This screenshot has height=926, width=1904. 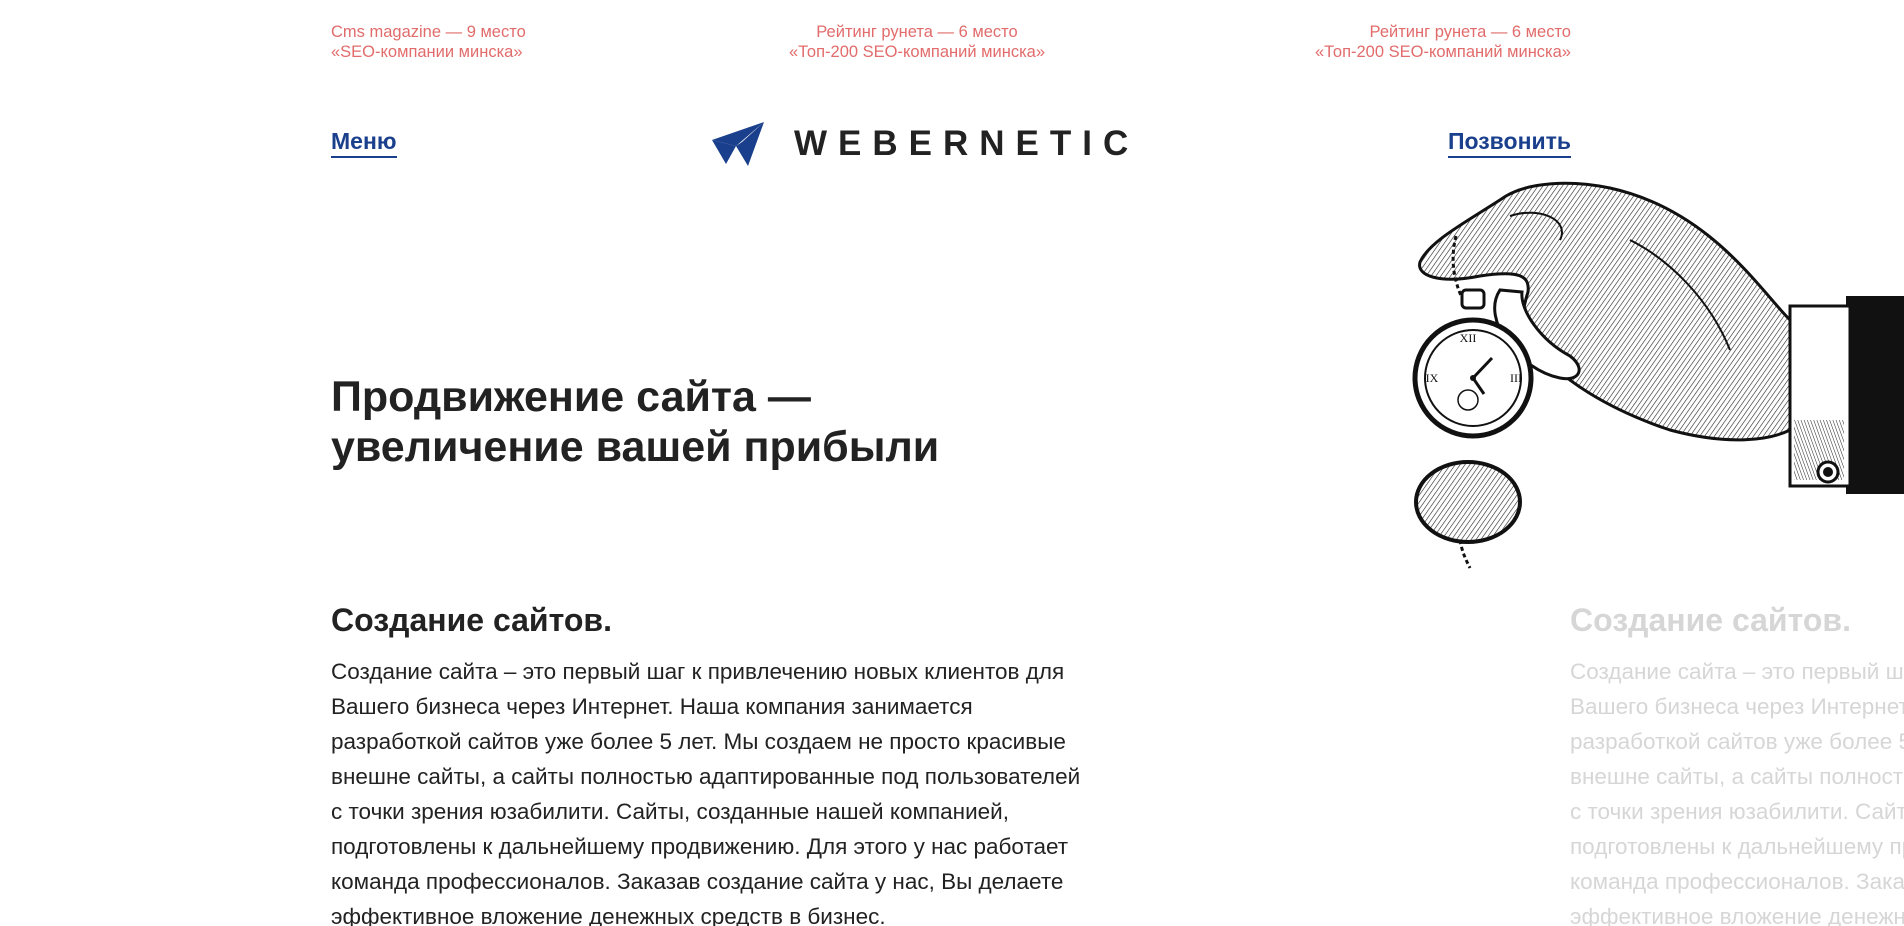 What do you see at coordinates (635, 447) in the screenshot?
I see `hero-title-line: увеличение вашей прибыли` at bounding box center [635, 447].